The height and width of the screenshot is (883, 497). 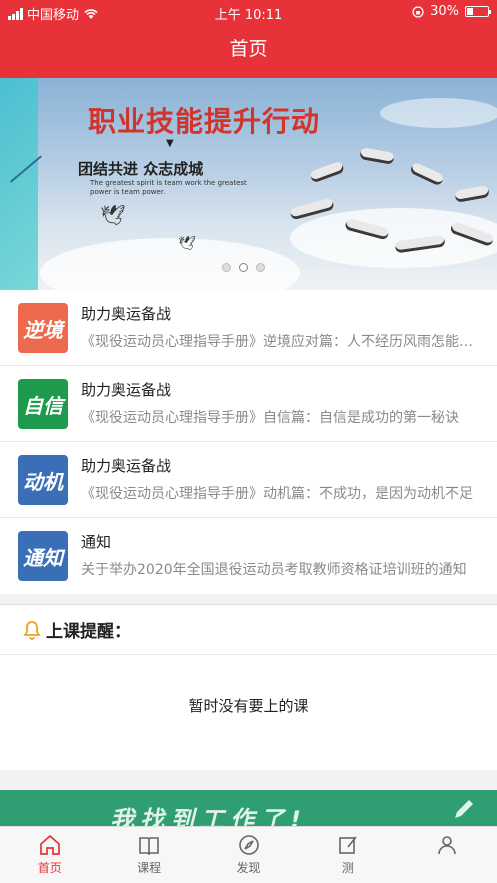 I want to click on battery-icon, so click(x=478, y=11).